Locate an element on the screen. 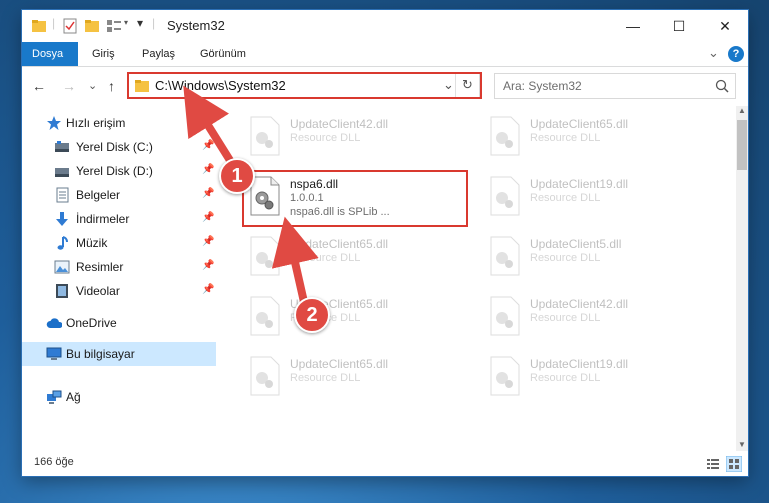  music-icon is located at coordinates (62, 243).